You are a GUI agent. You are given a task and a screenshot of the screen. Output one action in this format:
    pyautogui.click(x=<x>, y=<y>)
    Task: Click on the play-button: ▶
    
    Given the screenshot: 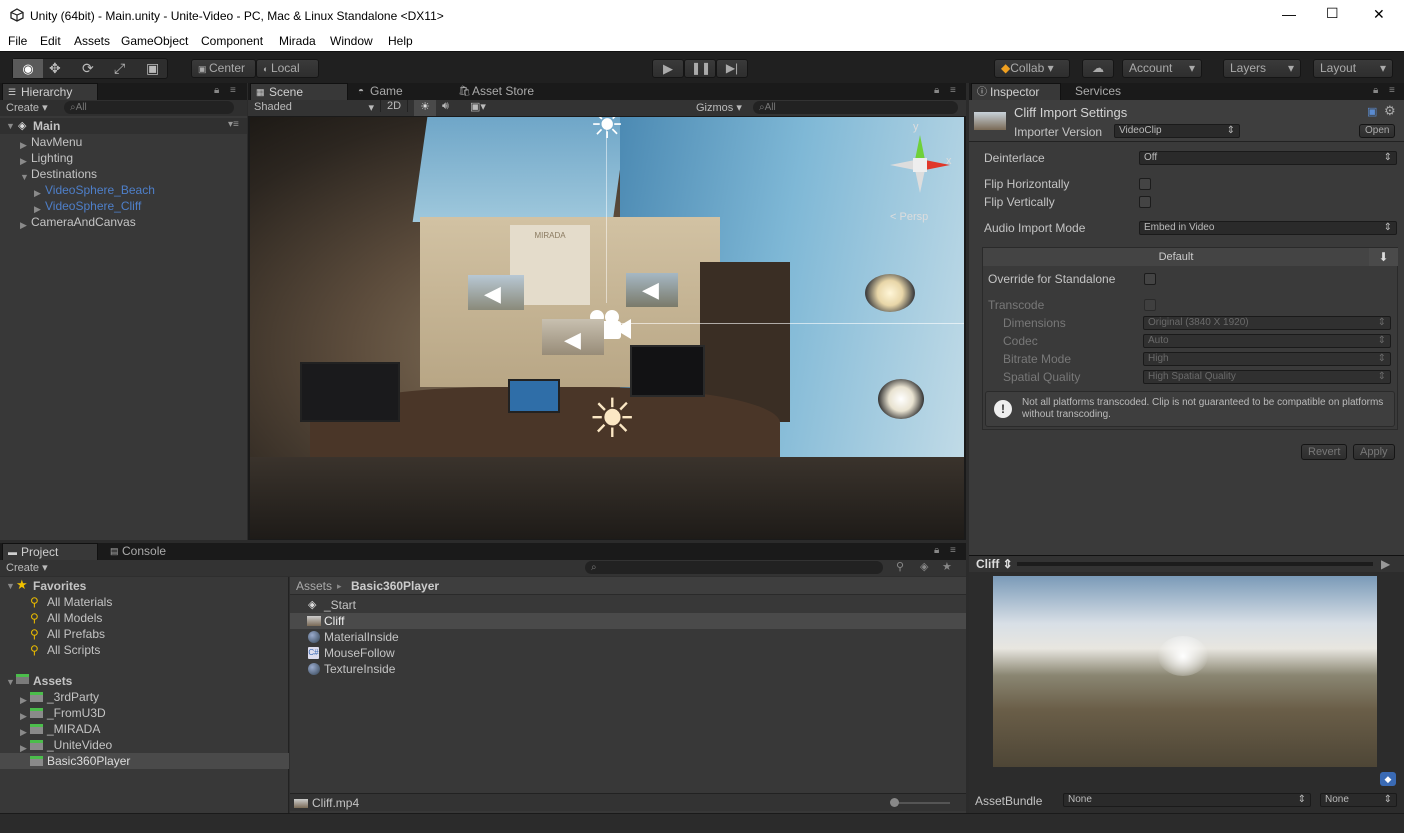 What is the action you would take?
    pyautogui.click(x=668, y=68)
    